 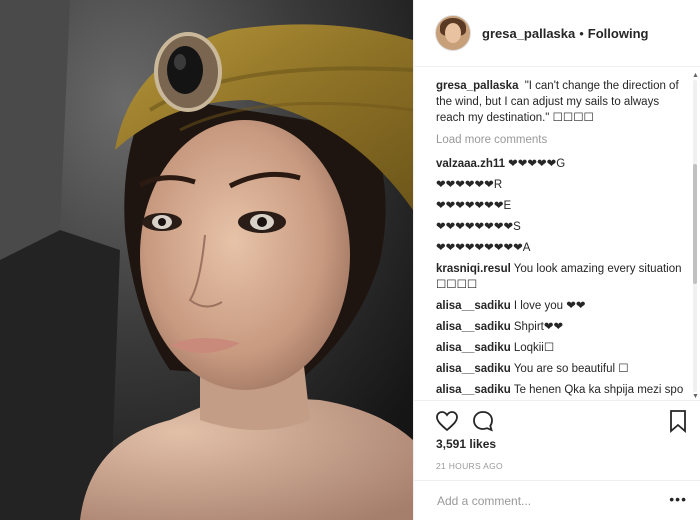 I want to click on comment-text: ❤❤❤❤❤❤R, so click(x=469, y=185).